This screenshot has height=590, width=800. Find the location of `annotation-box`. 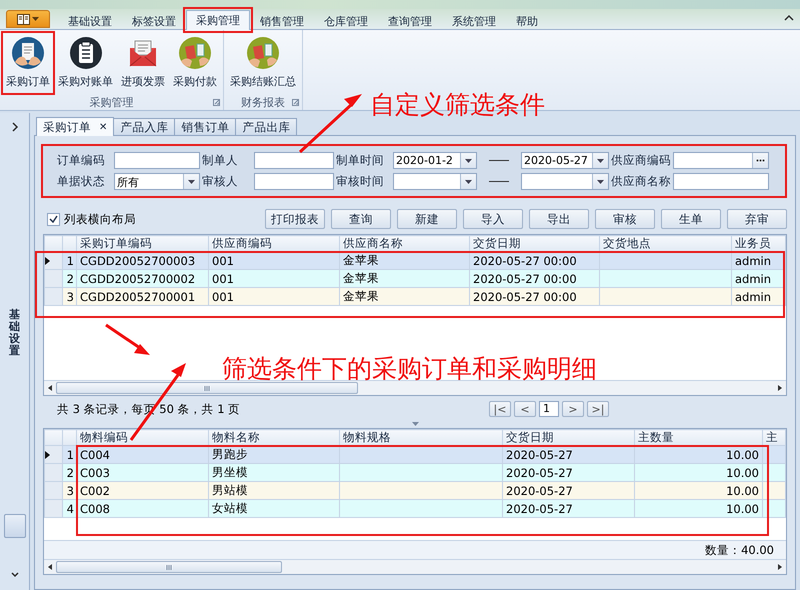

annotation-box is located at coordinates (28, 63).